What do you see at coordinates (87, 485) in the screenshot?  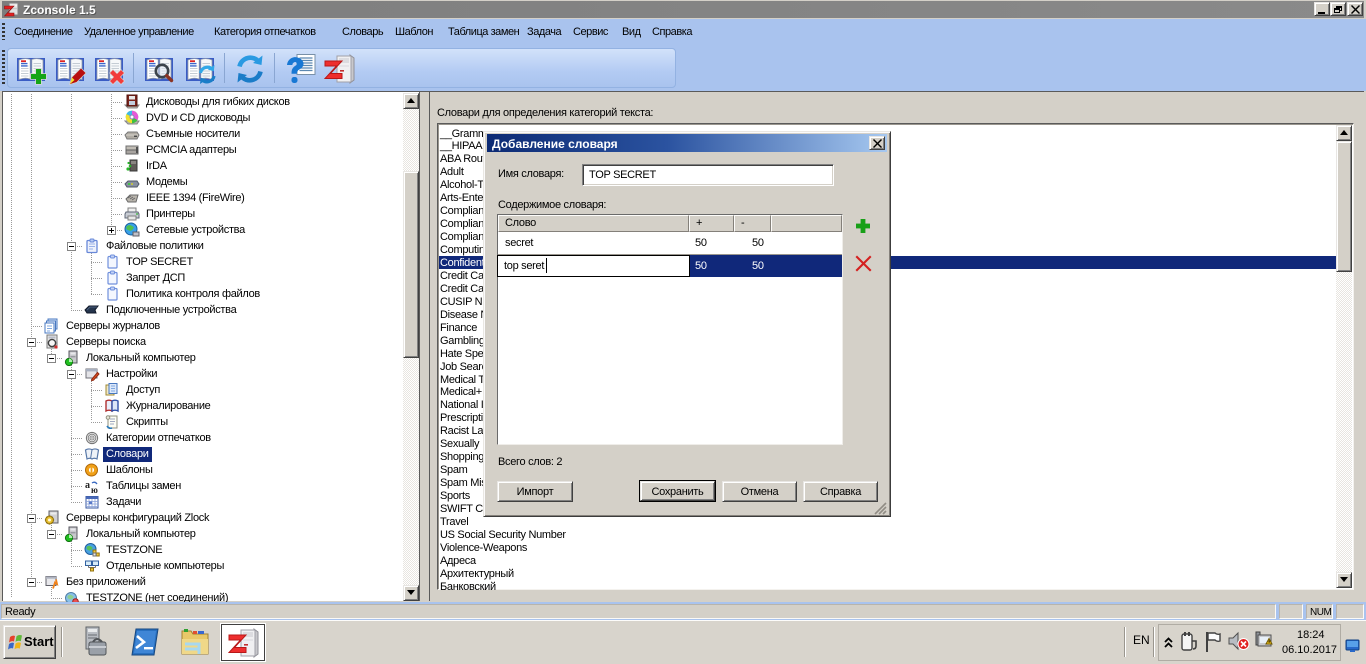 I see `svg-text: a` at bounding box center [87, 485].